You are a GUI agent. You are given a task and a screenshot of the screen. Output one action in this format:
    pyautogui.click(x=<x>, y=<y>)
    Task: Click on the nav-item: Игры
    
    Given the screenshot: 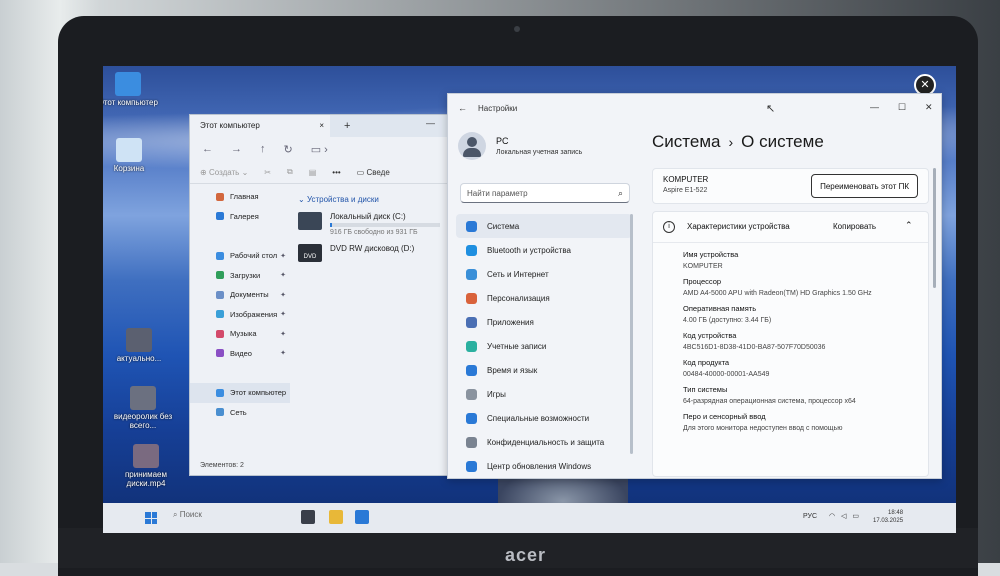 What is the action you would take?
    pyautogui.click(x=544, y=394)
    